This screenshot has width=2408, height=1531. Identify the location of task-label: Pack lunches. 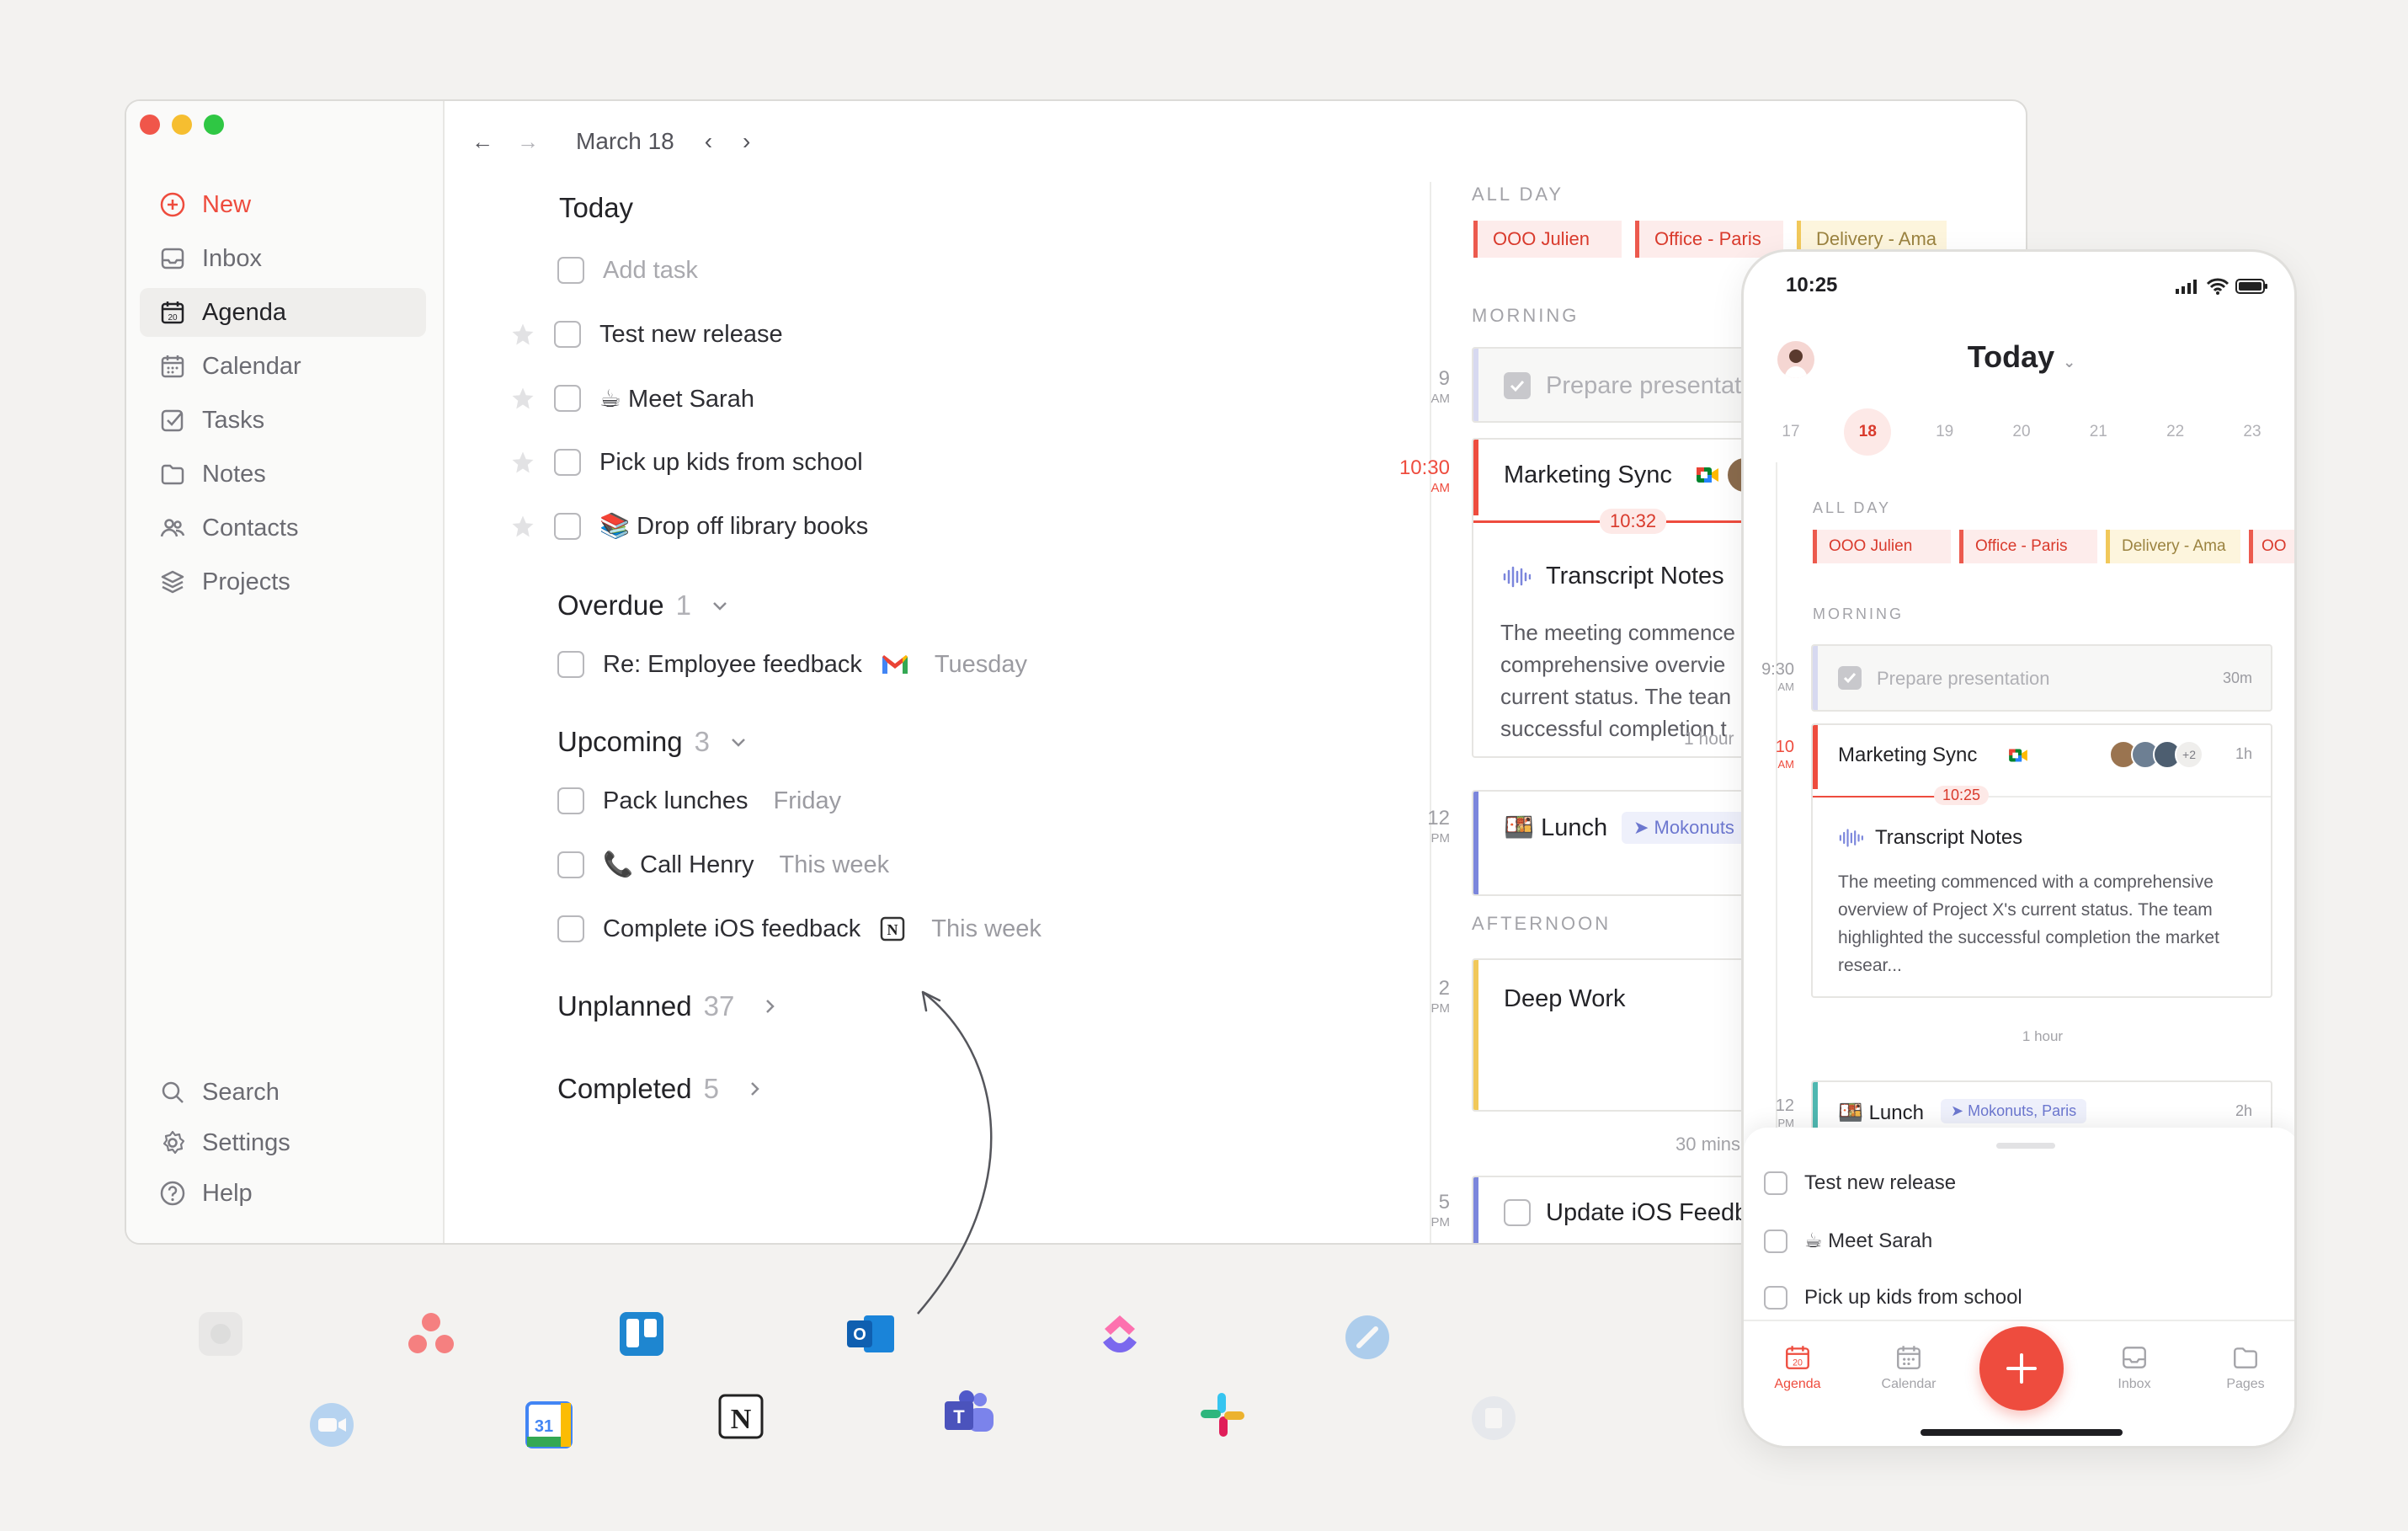
(676, 800).